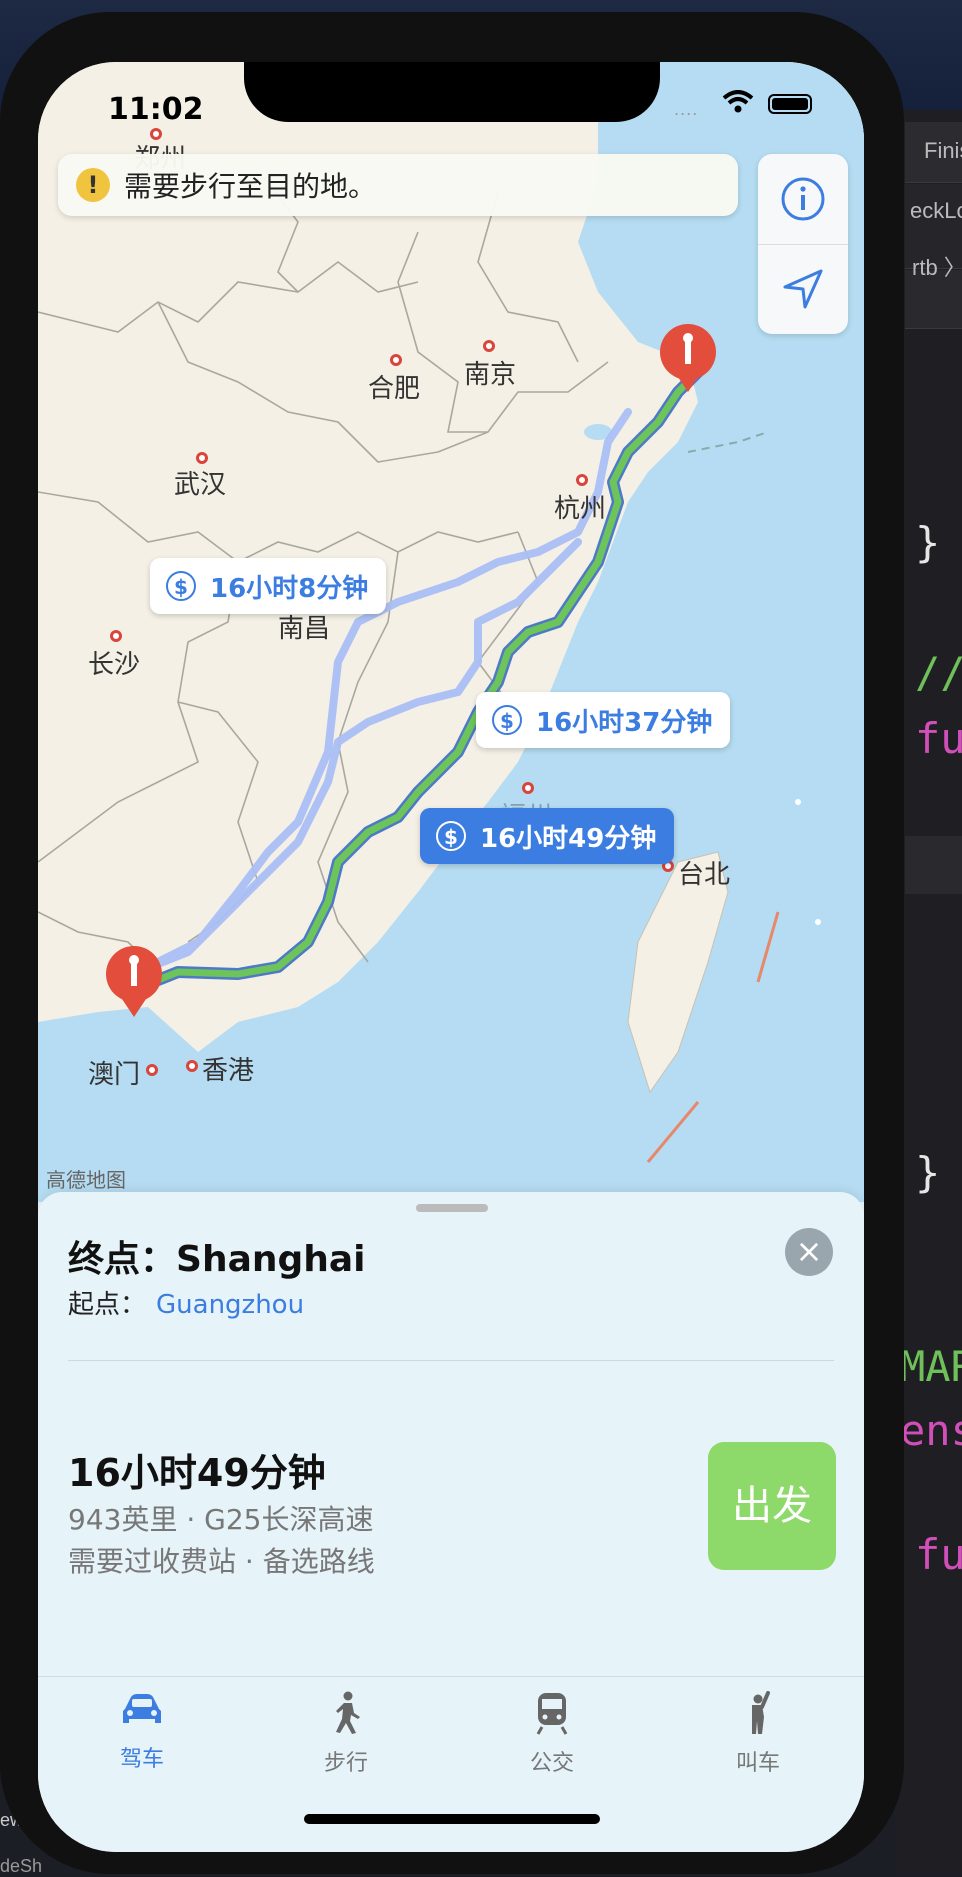 This screenshot has height=1877, width=962. I want to click on route-bubble-selected: $ 16小时49分钟, so click(547, 836).